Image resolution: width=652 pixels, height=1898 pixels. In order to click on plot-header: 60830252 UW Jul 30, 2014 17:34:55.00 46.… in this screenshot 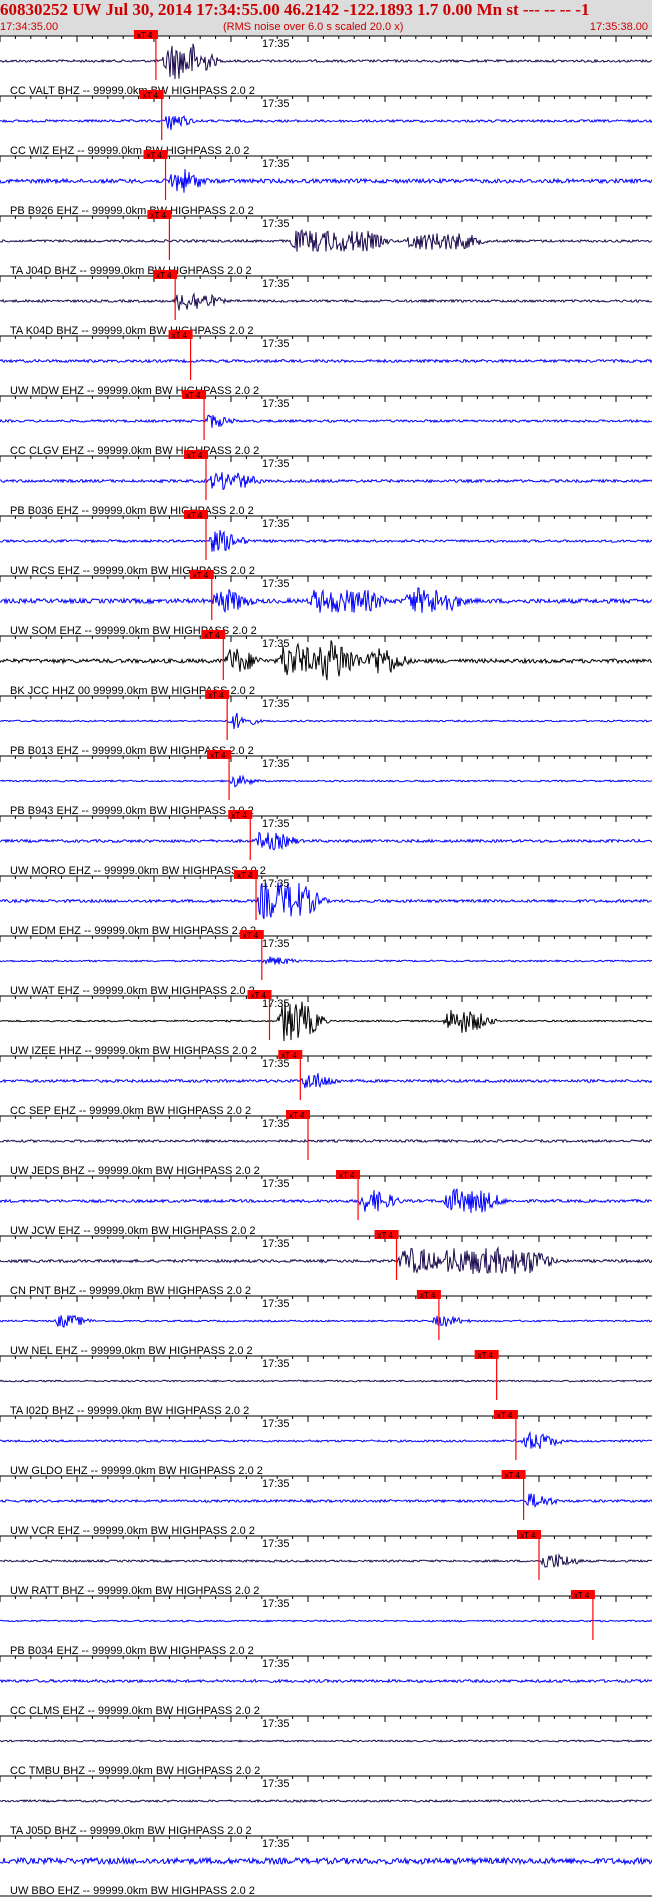, I will do `click(326, 18)`.